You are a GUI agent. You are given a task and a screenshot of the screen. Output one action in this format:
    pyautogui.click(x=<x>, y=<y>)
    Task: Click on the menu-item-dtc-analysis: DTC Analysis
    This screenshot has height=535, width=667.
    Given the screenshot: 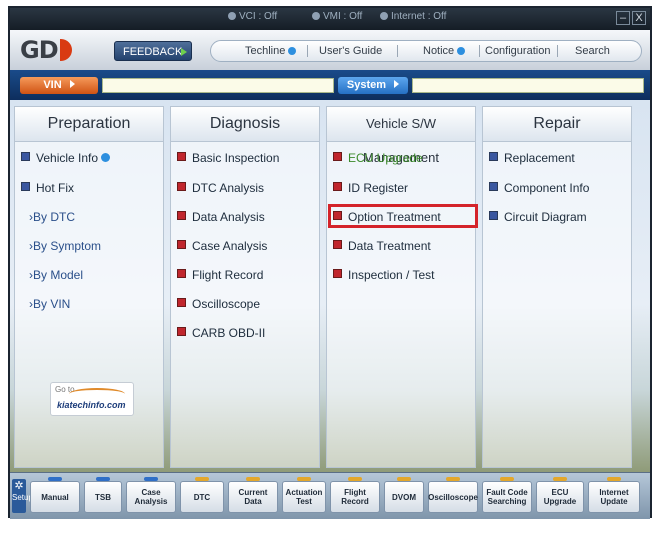 What is the action you would take?
    pyautogui.click(x=220, y=188)
    